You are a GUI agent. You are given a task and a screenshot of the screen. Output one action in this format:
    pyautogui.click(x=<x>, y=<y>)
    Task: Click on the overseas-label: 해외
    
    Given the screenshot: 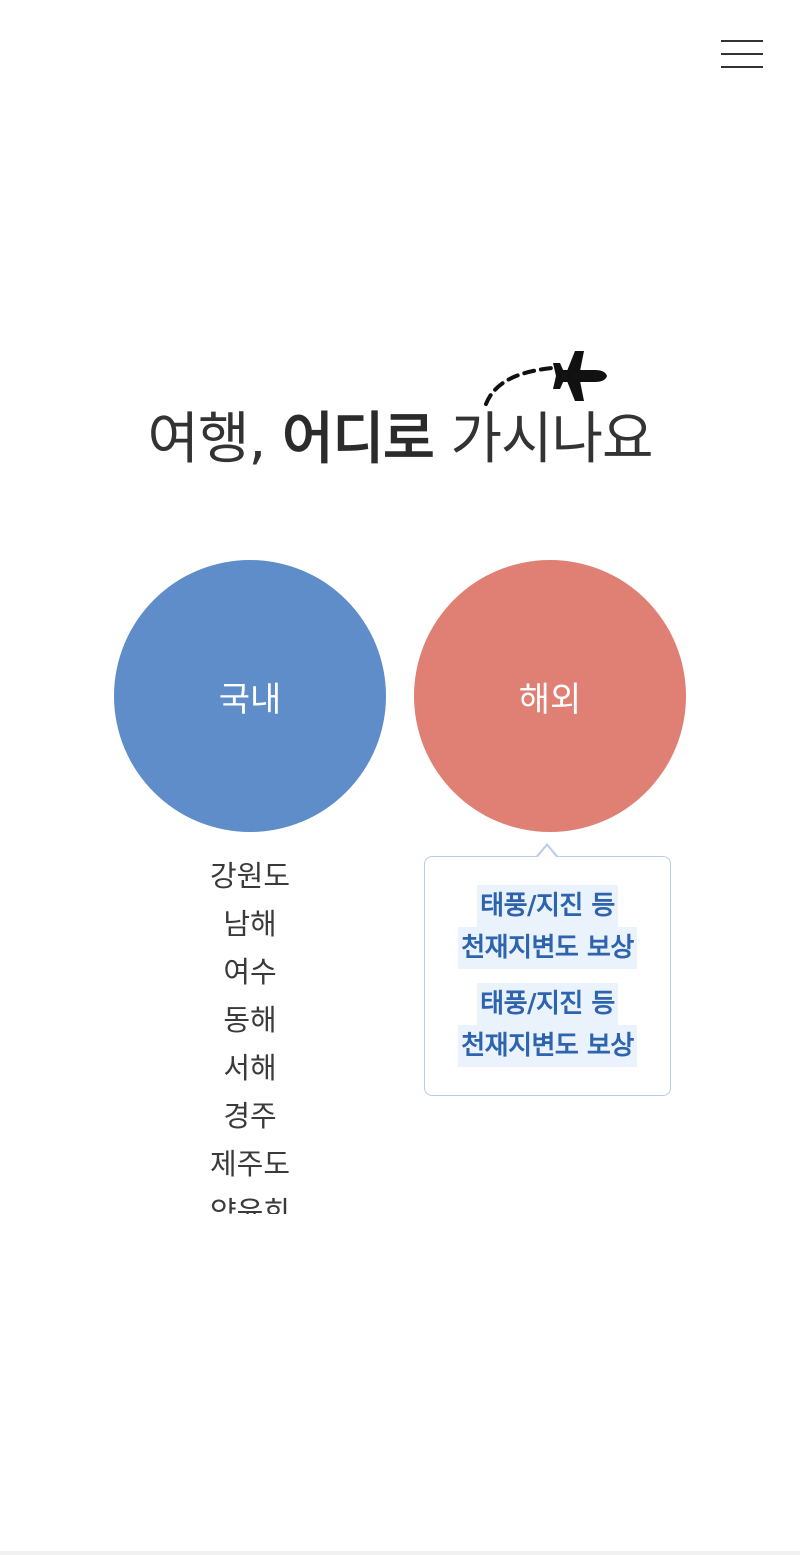 What is the action you would take?
    pyautogui.click(x=550, y=699)
    